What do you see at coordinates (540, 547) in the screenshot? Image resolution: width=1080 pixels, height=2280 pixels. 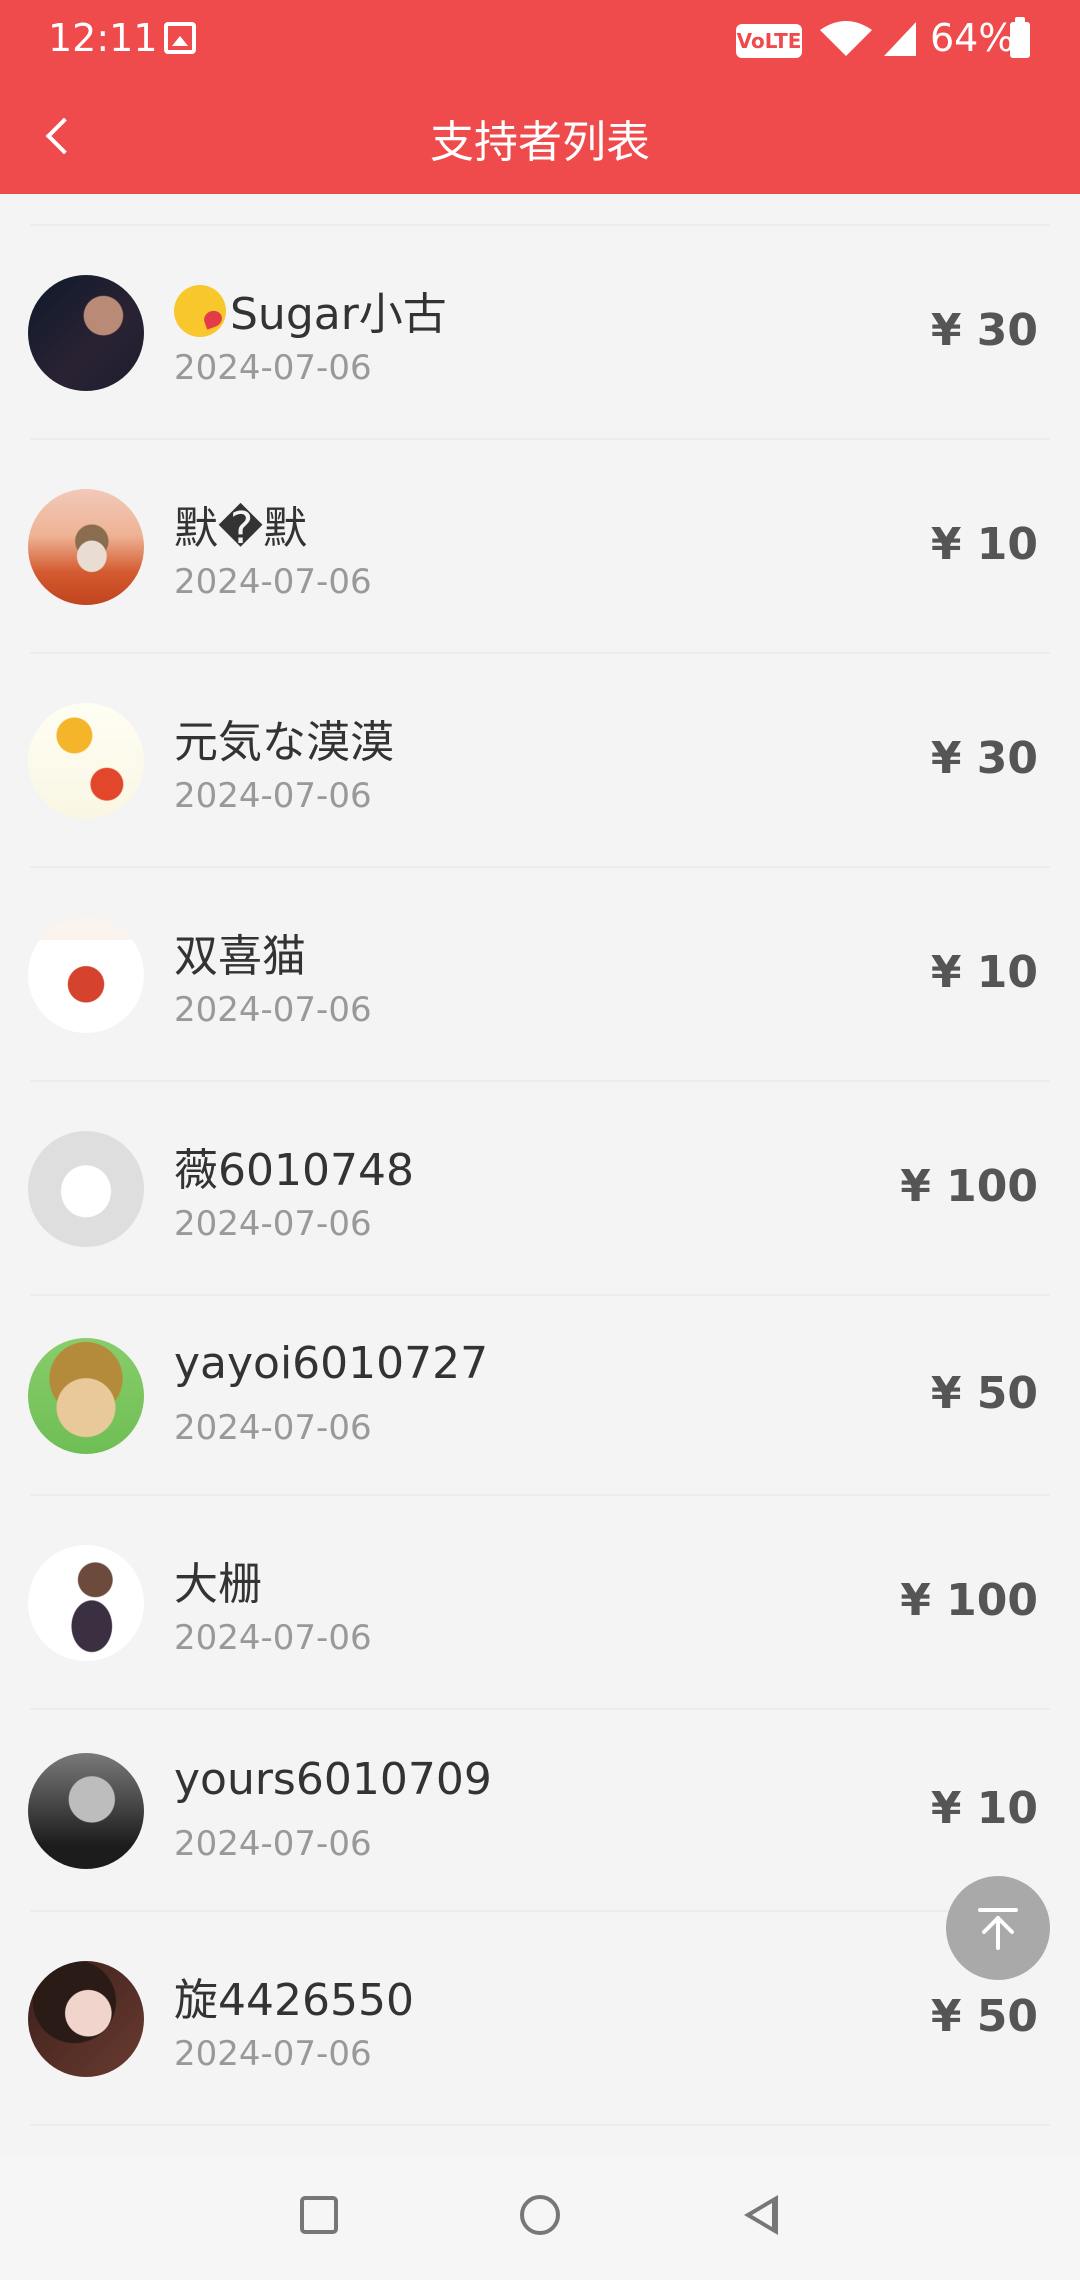 I see `list-item: 默�默 2024-07-06 ¥ 10` at bounding box center [540, 547].